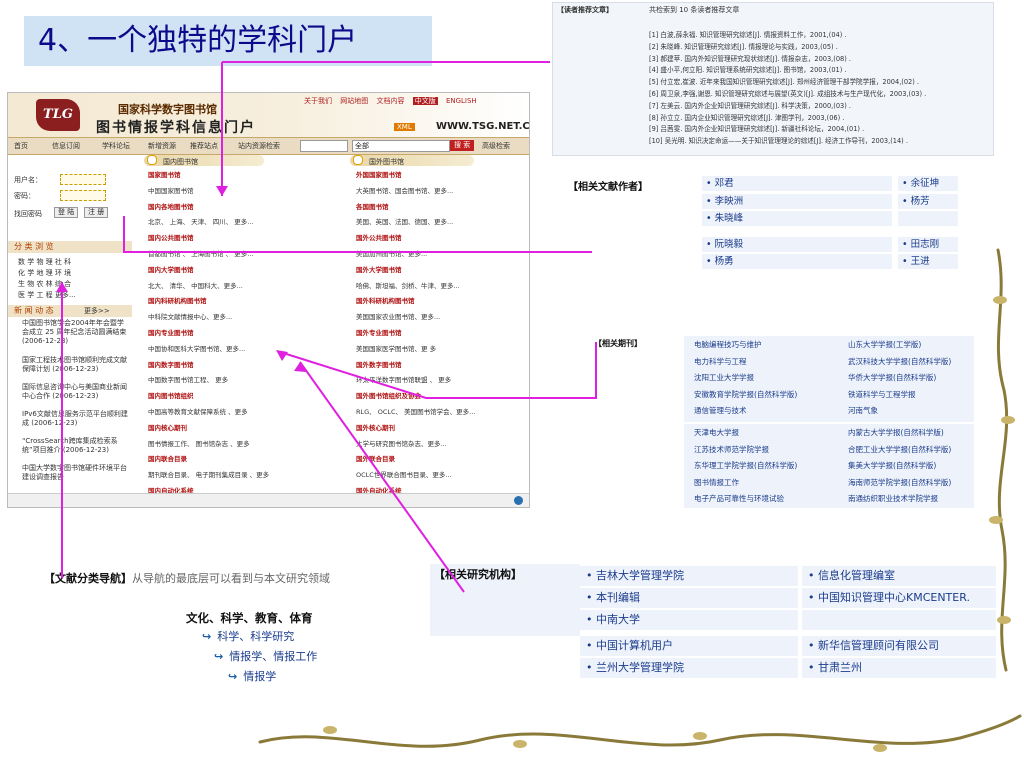 This screenshot has width=1024, height=768. I want to click on search-button: 搜 索, so click(462, 145).